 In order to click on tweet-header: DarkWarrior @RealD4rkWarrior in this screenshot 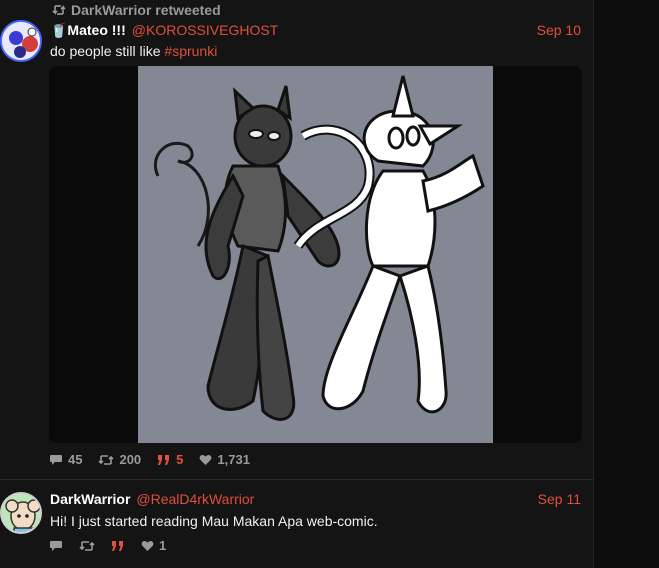, I will do `click(152, 499)`.